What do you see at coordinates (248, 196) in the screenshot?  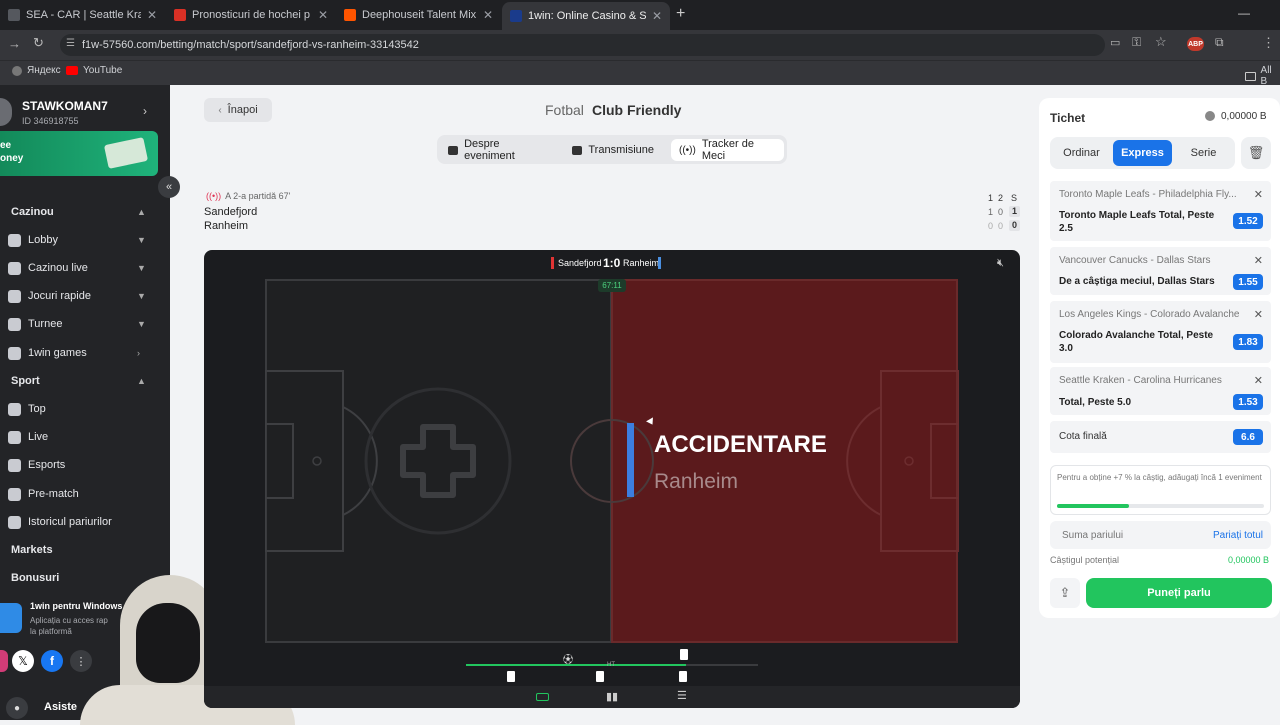 I see `live-status: ((•)) A 2-a partidă 67'` at bounding box center [248, 196].